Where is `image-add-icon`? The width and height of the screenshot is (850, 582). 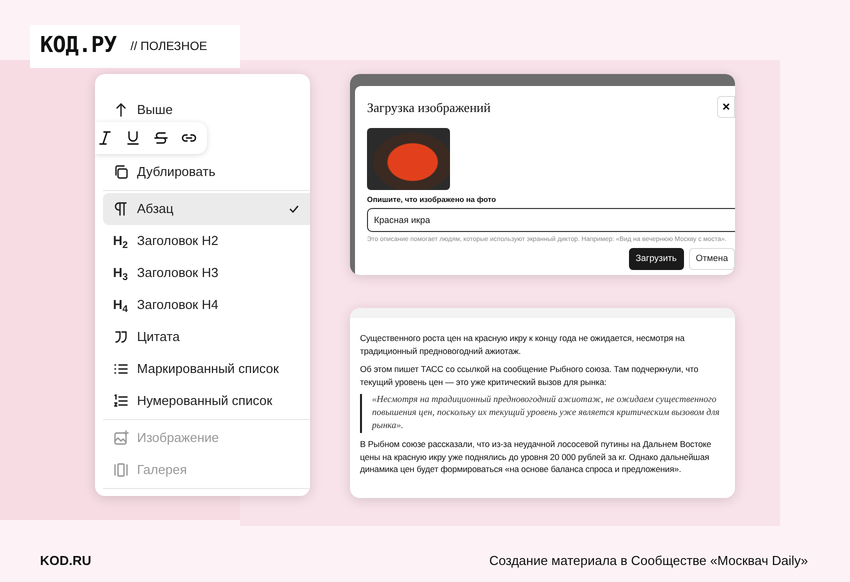 image-add-icon is located at coordinates (121, 438).